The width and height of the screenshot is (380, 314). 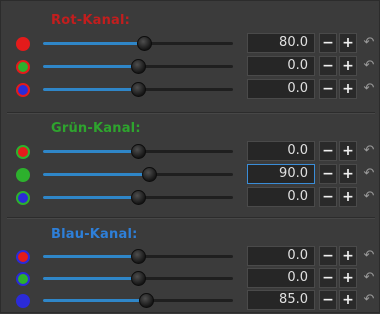 What do you see at coordinates (96, 128) in the screenshot?
I see `section-title-green: Grün-Kanal:` at bounding box center [96, 128].